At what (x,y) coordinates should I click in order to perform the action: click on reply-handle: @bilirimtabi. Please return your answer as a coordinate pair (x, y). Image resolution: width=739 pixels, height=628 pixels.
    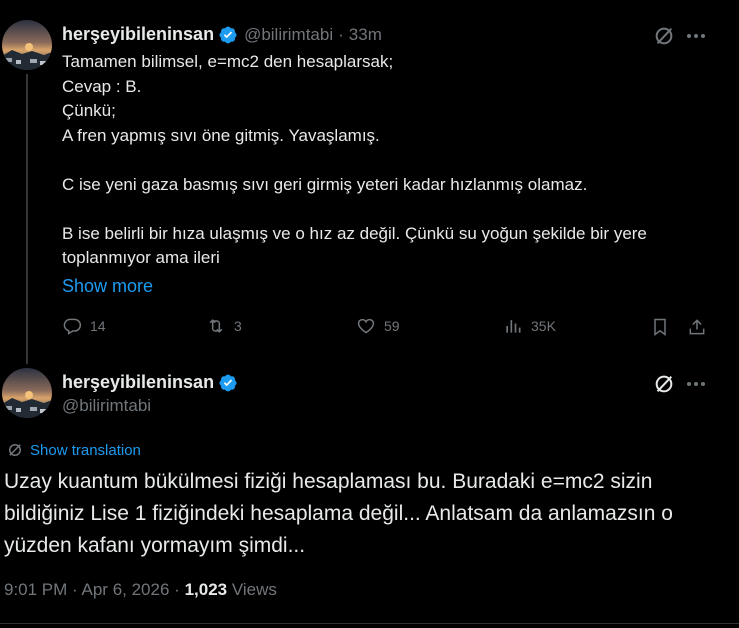
    Looking at the image, I should click on (288, 35).